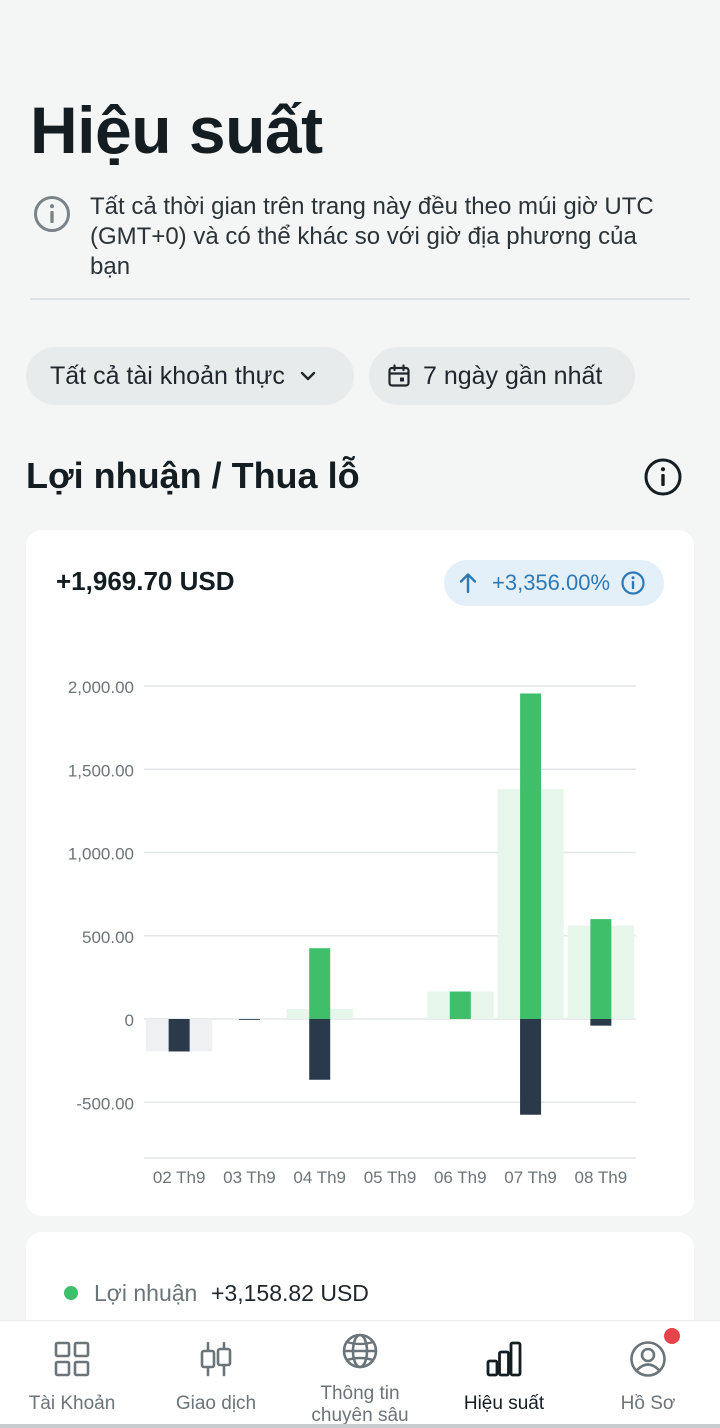 This screenshot has height=1428, width=720. I want to click on nav-insights: Thông tin chuyên sâu, so click(360, 1374).